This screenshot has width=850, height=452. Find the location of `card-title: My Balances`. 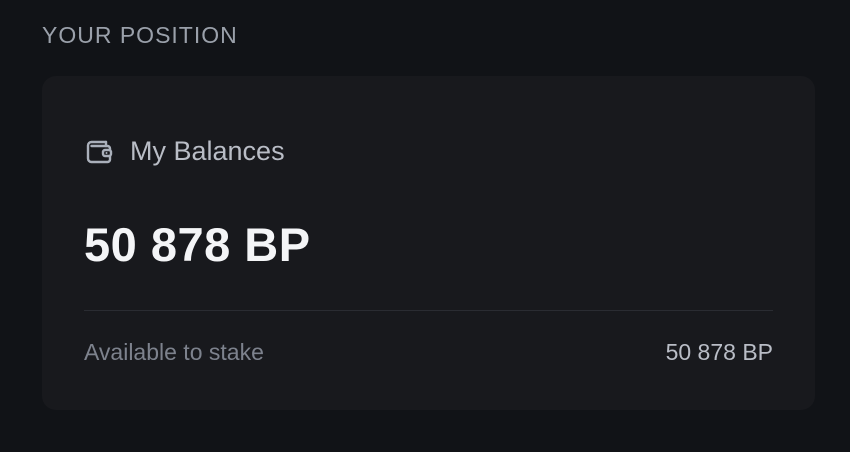

card-title: My Balances is located at coordinates (207, 151).